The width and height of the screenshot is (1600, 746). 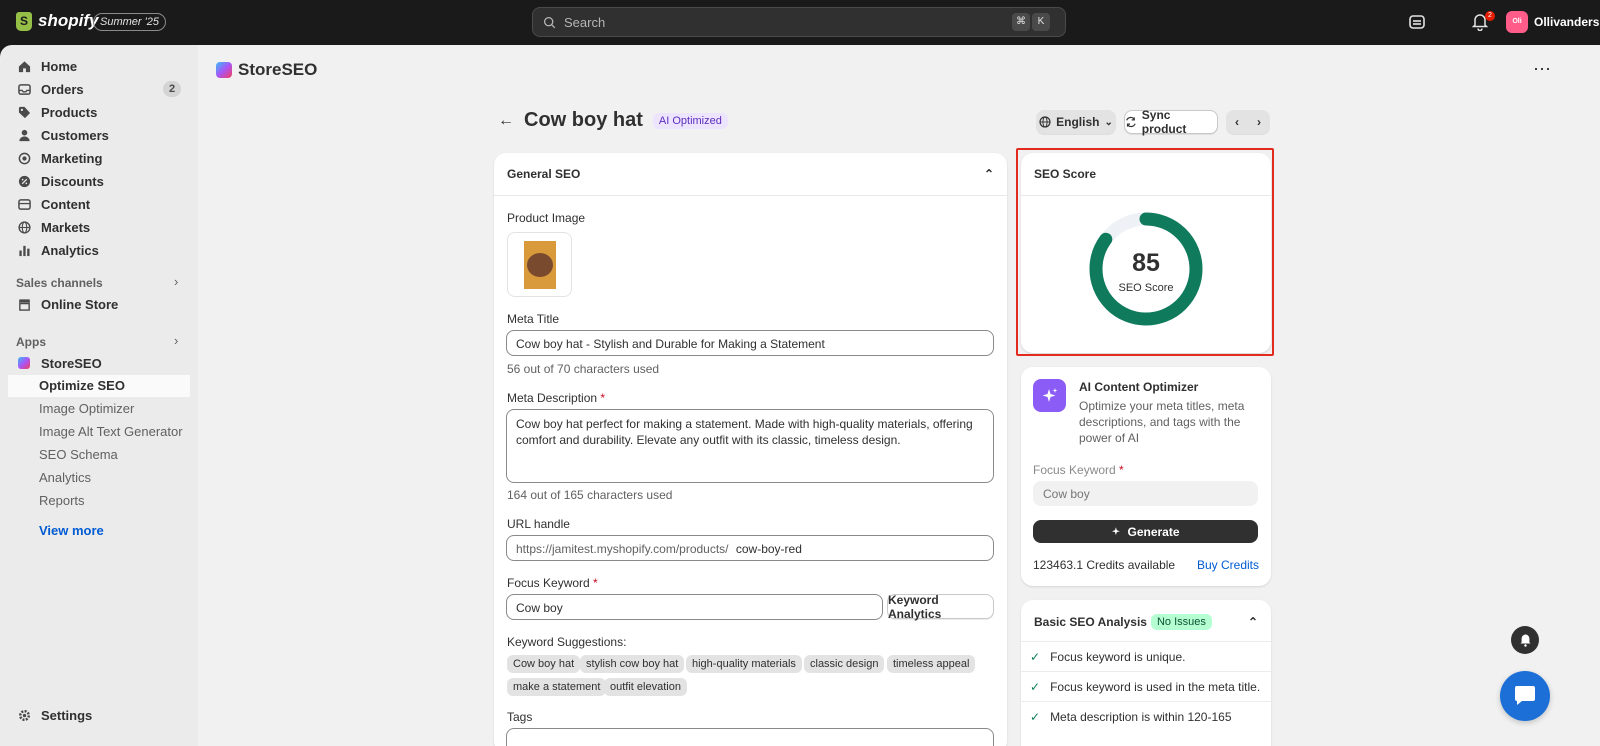 I want to click on sidebar-item-customers: Customers, so click(x=99, y=135).